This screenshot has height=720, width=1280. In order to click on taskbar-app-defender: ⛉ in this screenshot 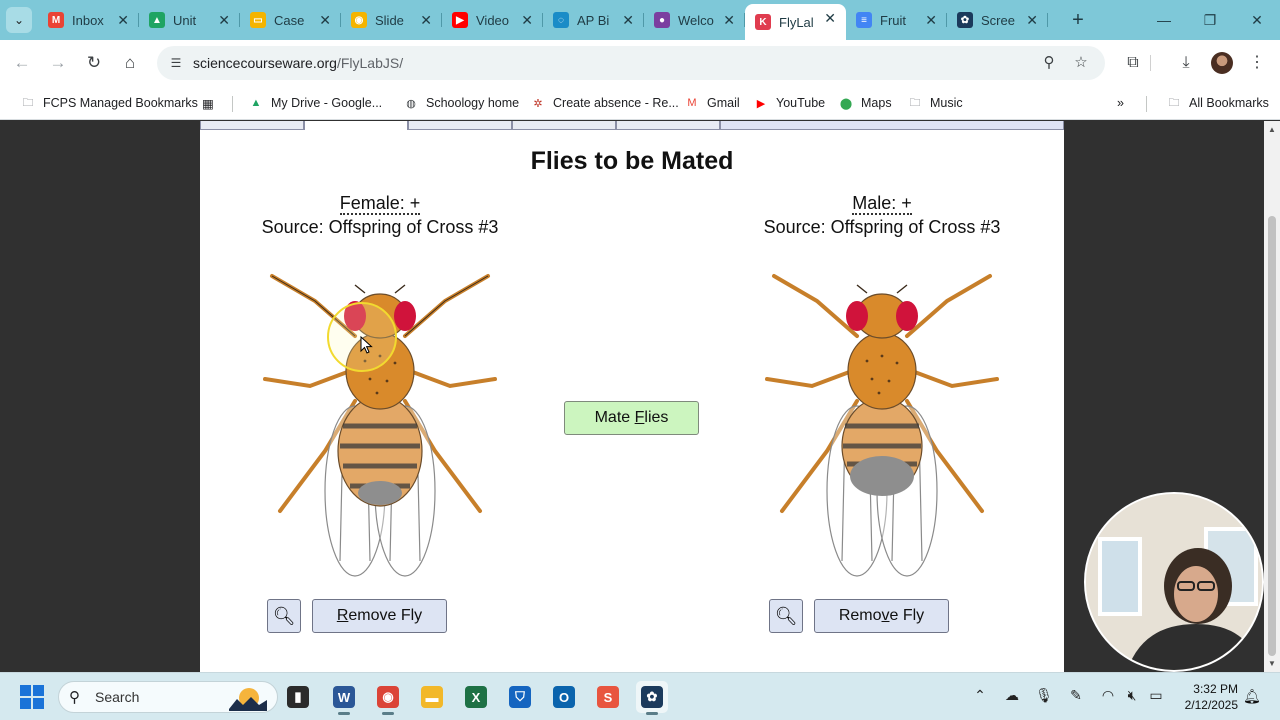, I will do `click(520, 697)`.